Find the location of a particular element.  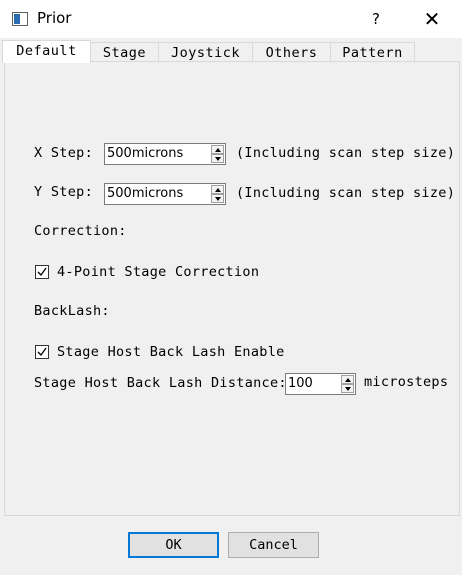

tab-bar: Default Stage Joystick Others Pattern is located at coordinates (231, 51).